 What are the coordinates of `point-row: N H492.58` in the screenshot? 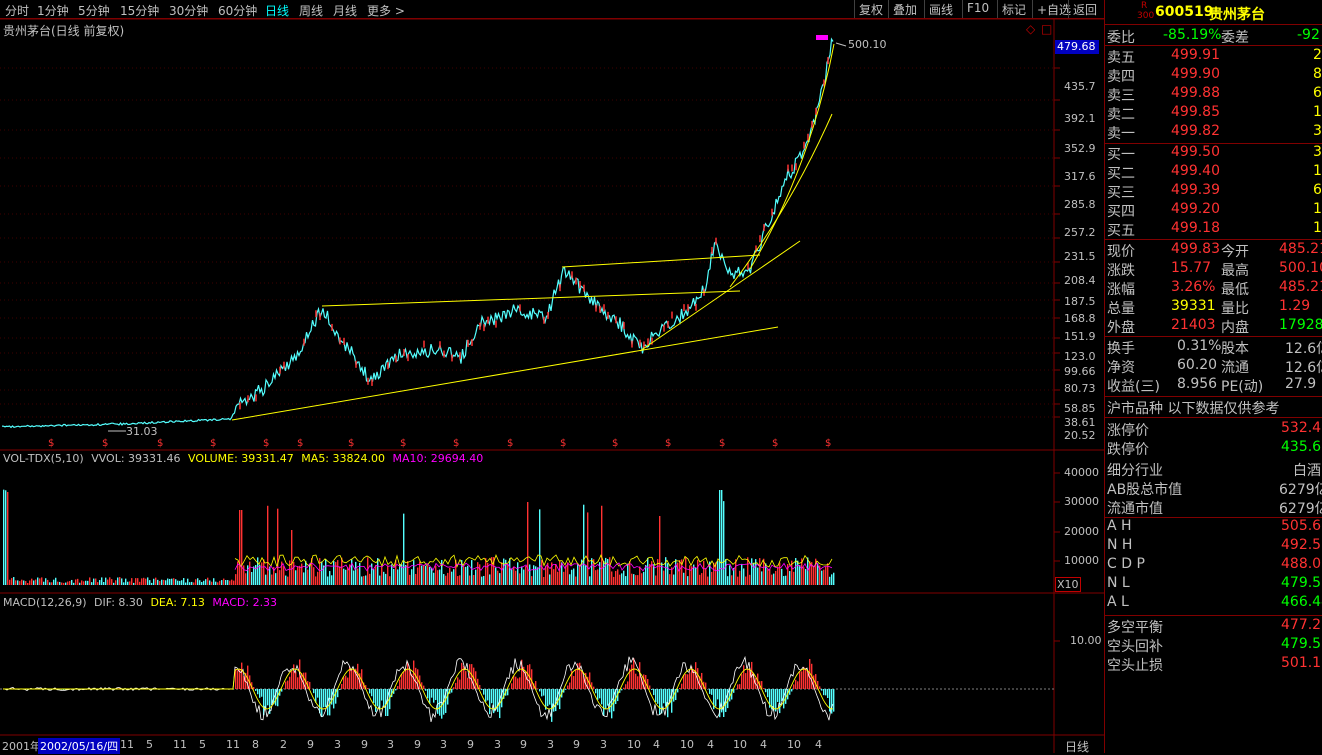 It's located at (1213, 546).